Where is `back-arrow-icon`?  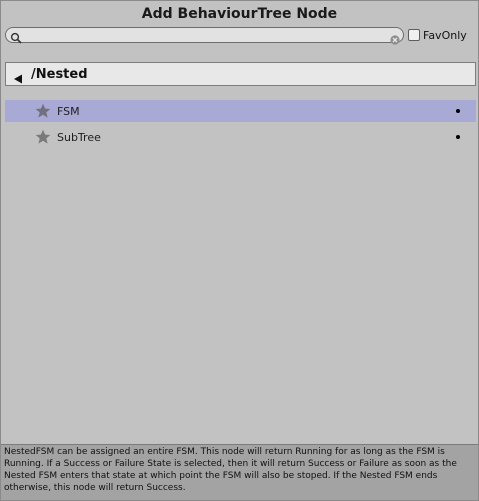
back-arrow-icon is located at coordinates (18, 76).